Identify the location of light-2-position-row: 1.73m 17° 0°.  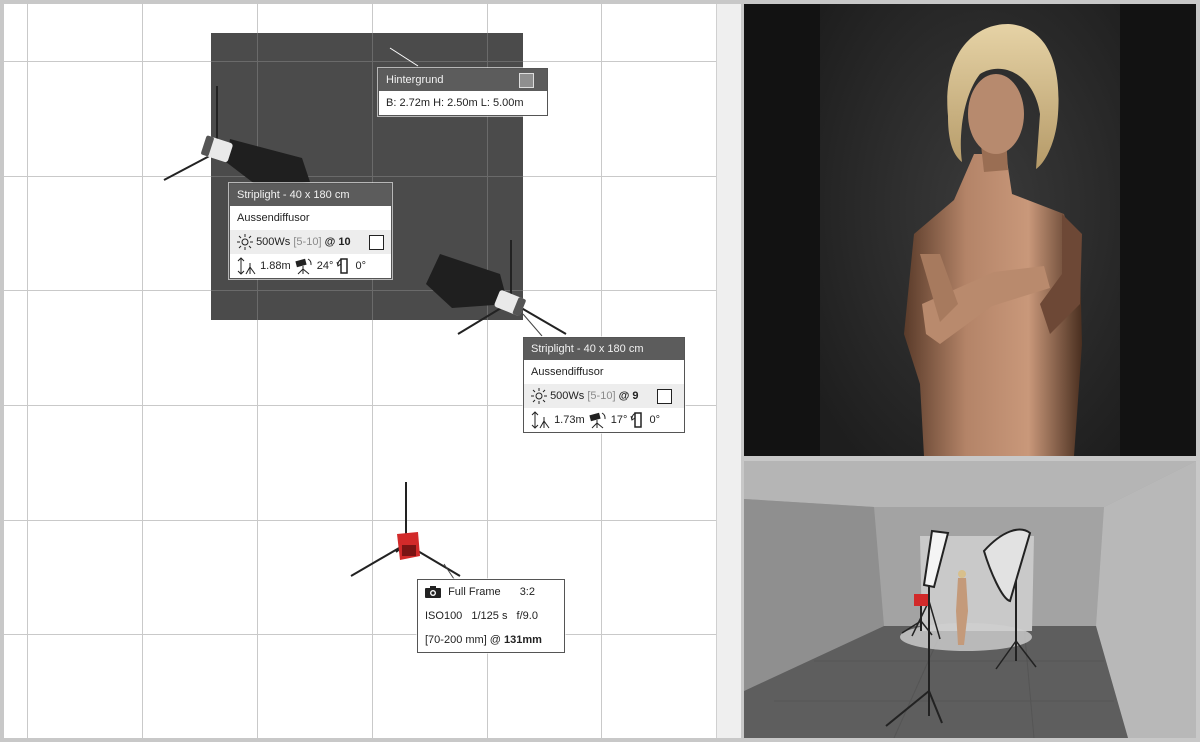
(604, 420).